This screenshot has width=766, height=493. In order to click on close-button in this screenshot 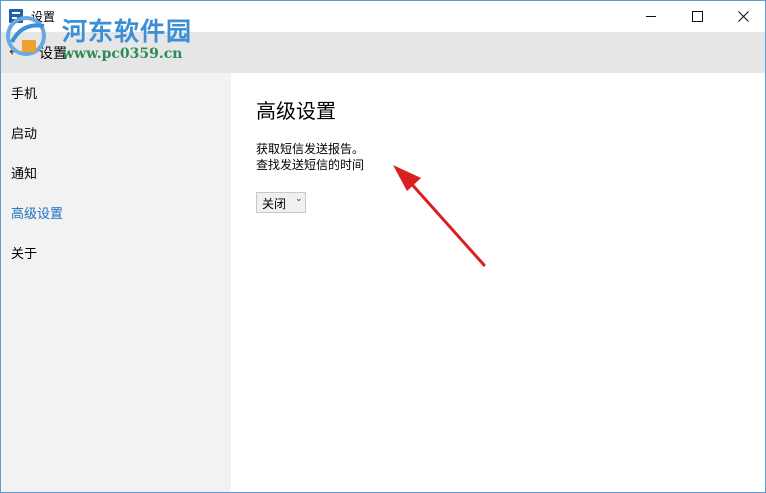, I will do `click(742, 16)`.